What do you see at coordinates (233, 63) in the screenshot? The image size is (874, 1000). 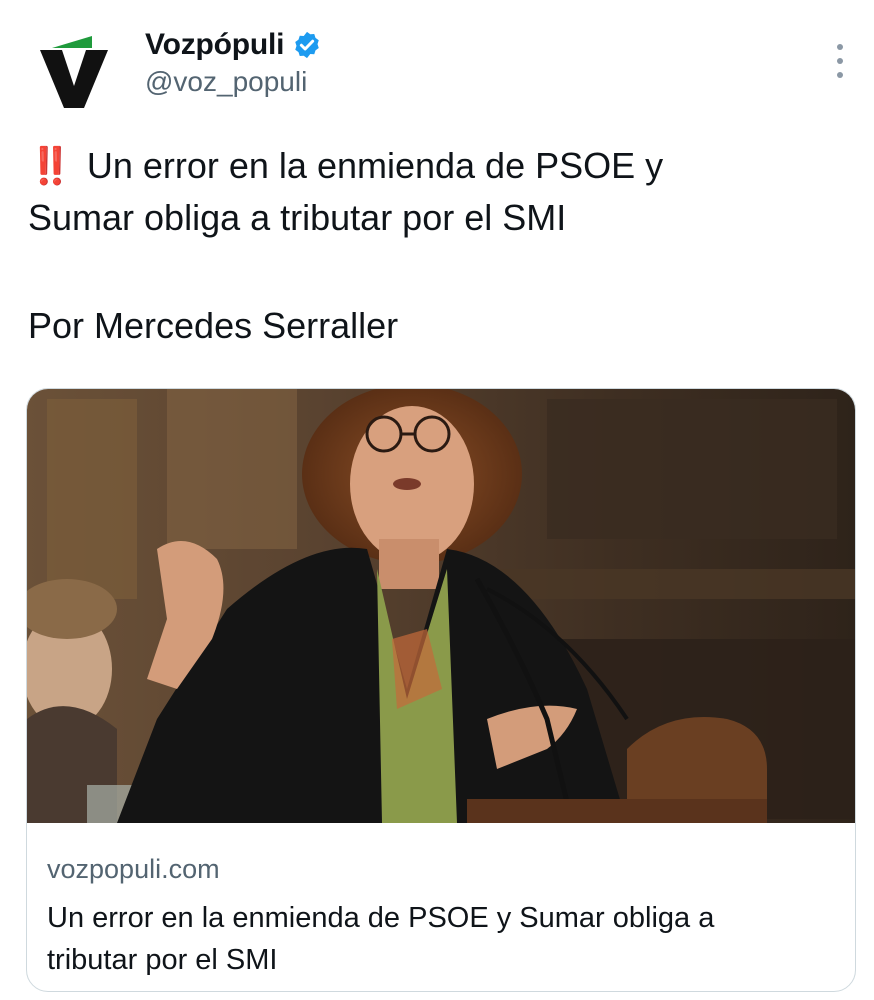 I see `author-block: Vozpópuli @voz_populi` at bounding box center [233, 63].